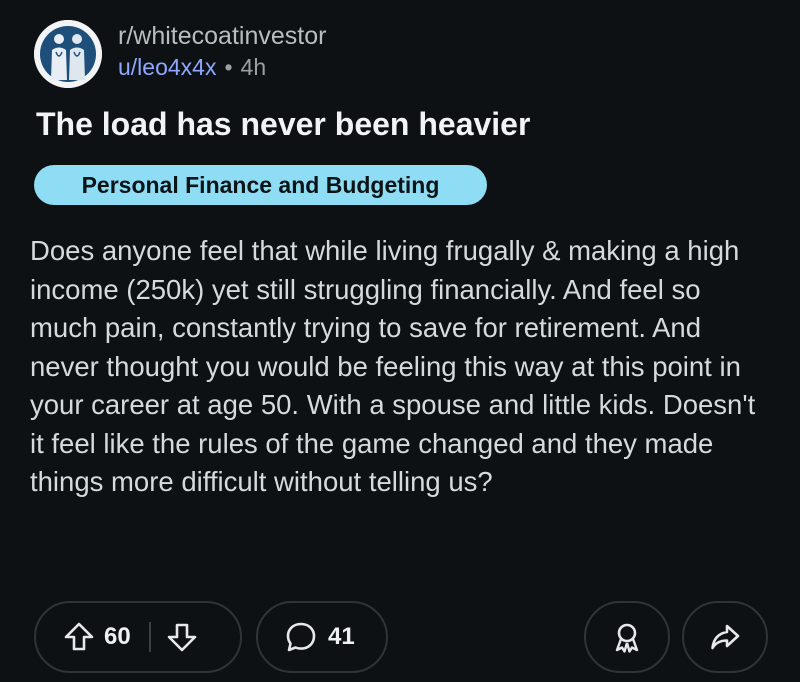 Image resolution: width=800 pixels, height=682 pixels. What do you see at coordinates (283, 124) in the screenshot?
I see `post-title: The load has never been heavier` at bounding box center [283, 124].